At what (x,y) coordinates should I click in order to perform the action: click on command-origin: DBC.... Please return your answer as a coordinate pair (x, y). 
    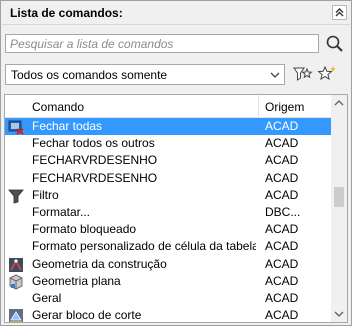
    Looking at the image, I should click on (283, 211).